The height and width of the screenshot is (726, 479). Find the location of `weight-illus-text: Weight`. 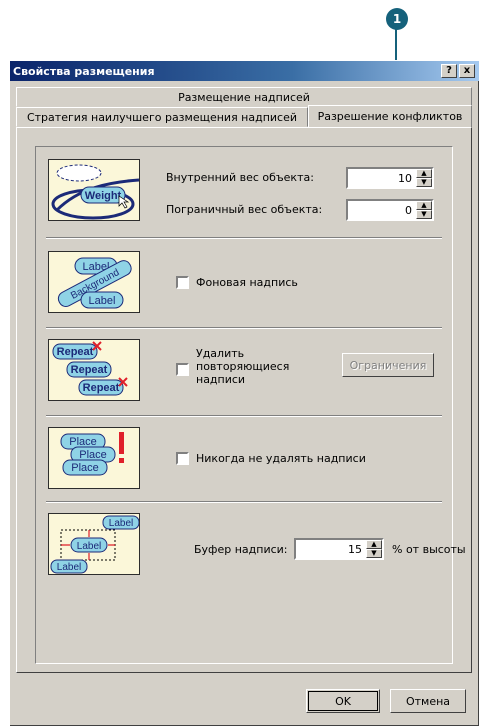

weight-illus-text: Weight is located at coordinates (103, 196).